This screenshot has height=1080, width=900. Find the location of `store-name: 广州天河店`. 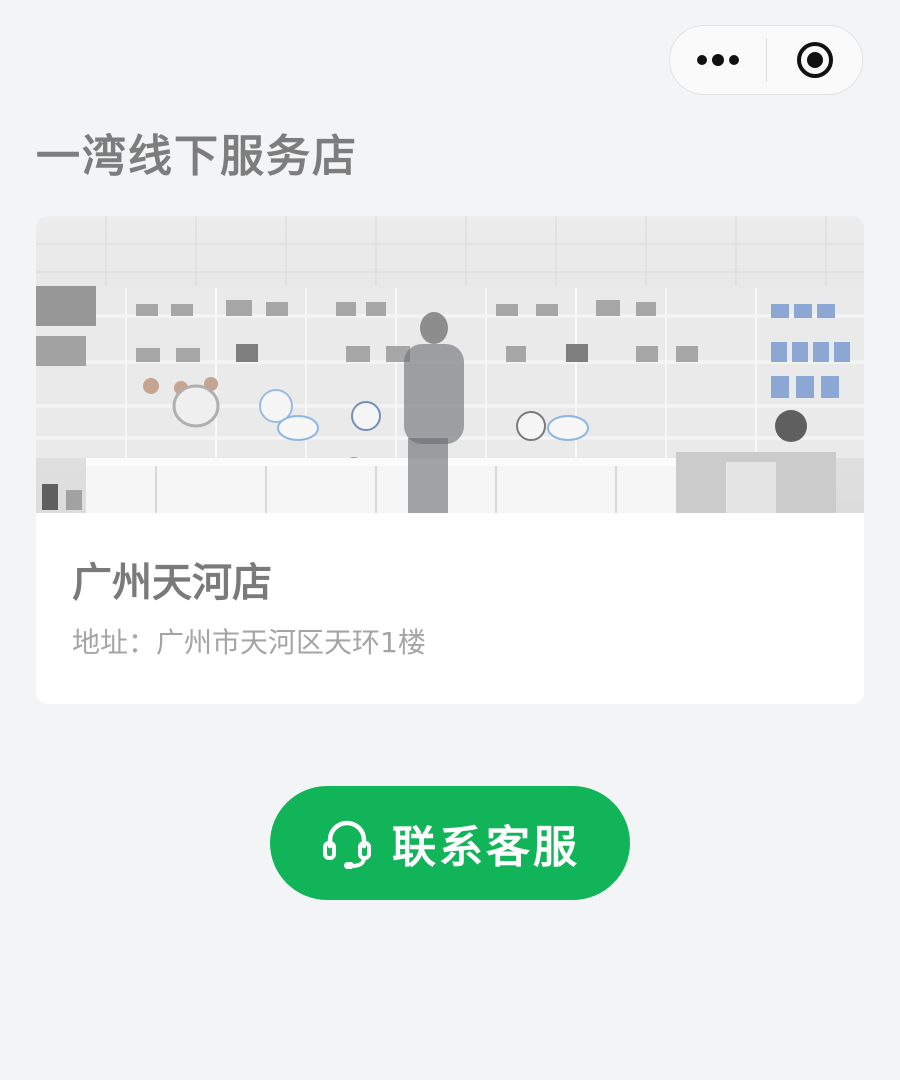

store-name: 广州天河店 is located at coordinates (172, 583).